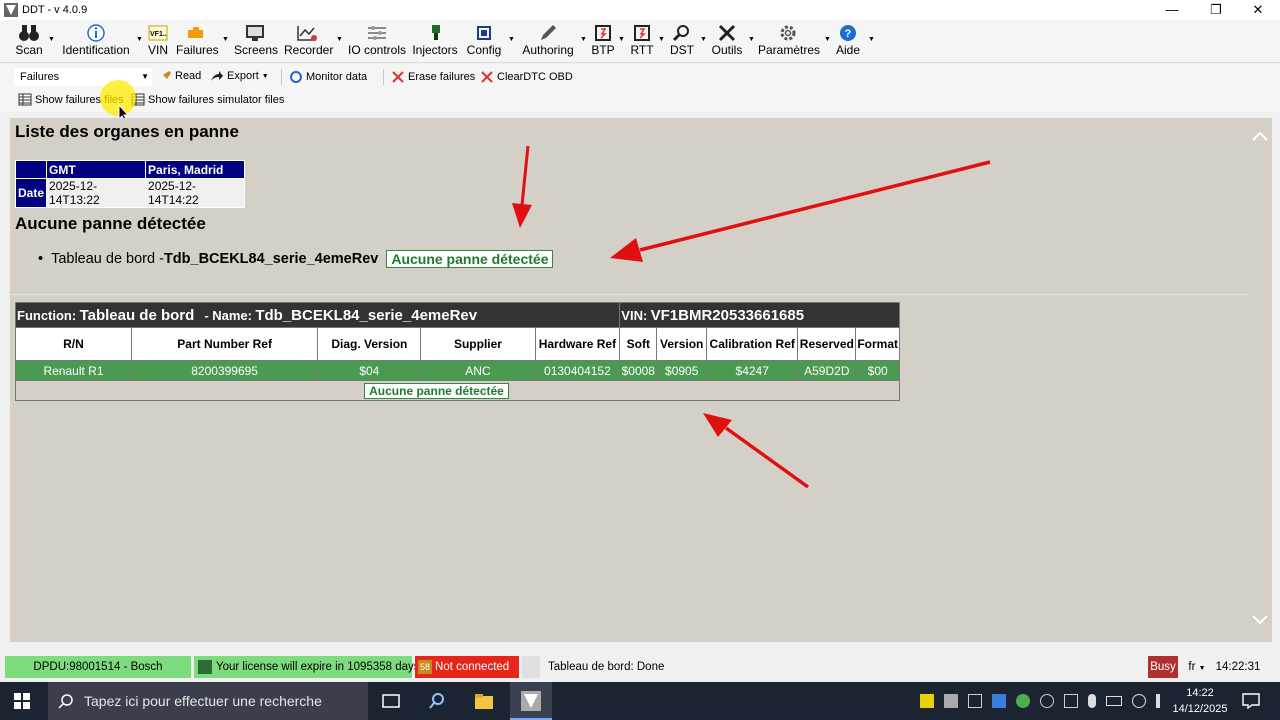 Image resolution: width=1280 pixels, height=720 pixels. Describe the element at coordinates (22, 701) in the screenshot. I see `windows-start-icon` at that location.